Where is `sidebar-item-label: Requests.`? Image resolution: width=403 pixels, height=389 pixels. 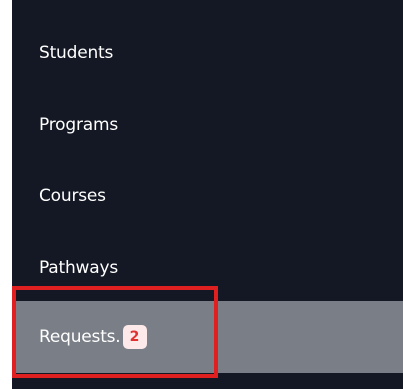 sidebar-item-label: Requests. is located at coordinates (80, 337).